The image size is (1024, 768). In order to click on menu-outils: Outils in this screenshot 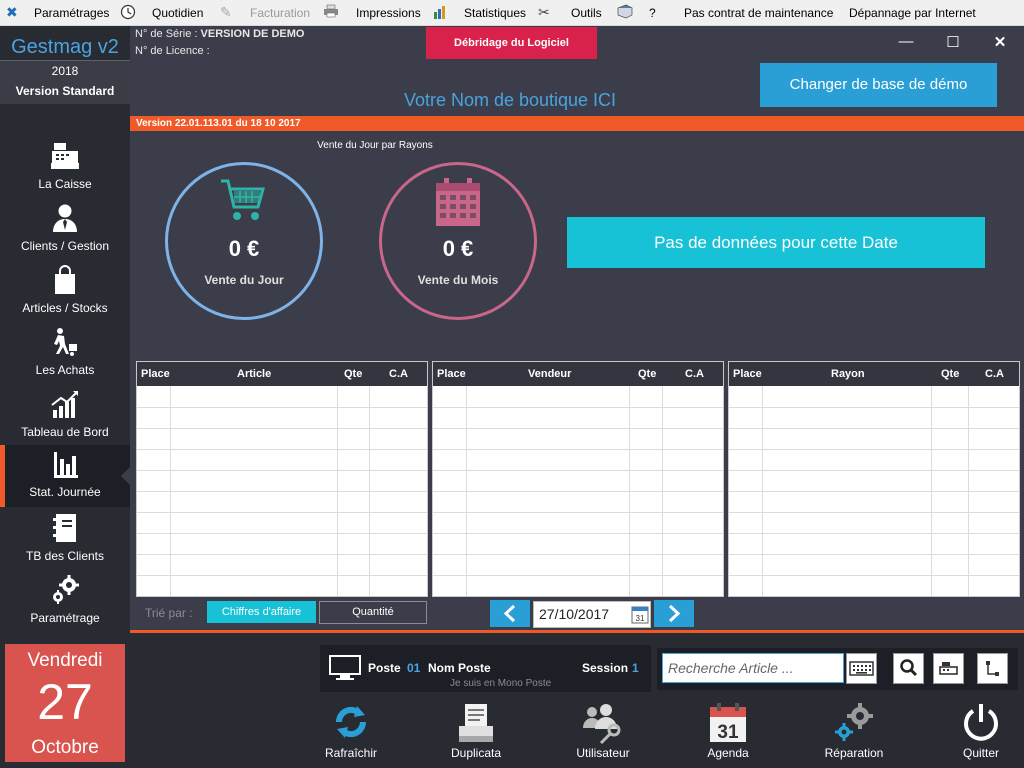, I will do `click(586, 13)`.